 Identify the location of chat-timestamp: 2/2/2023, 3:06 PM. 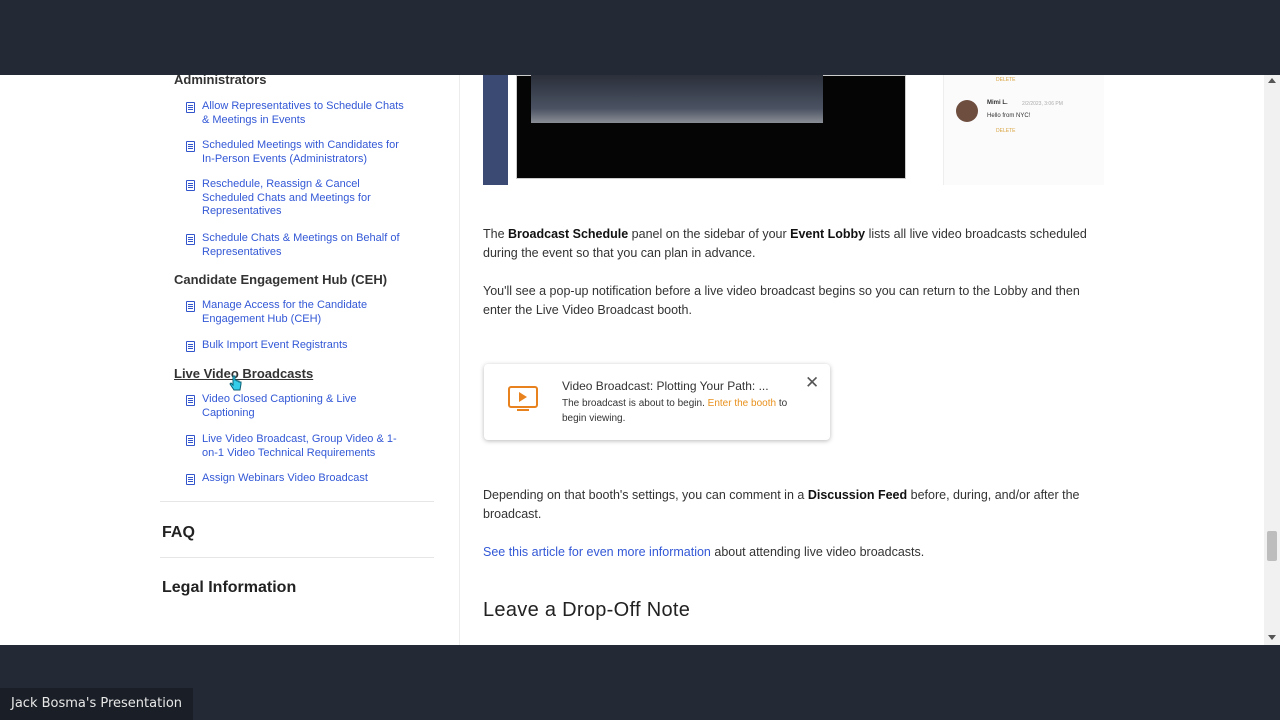
(1042, 104).